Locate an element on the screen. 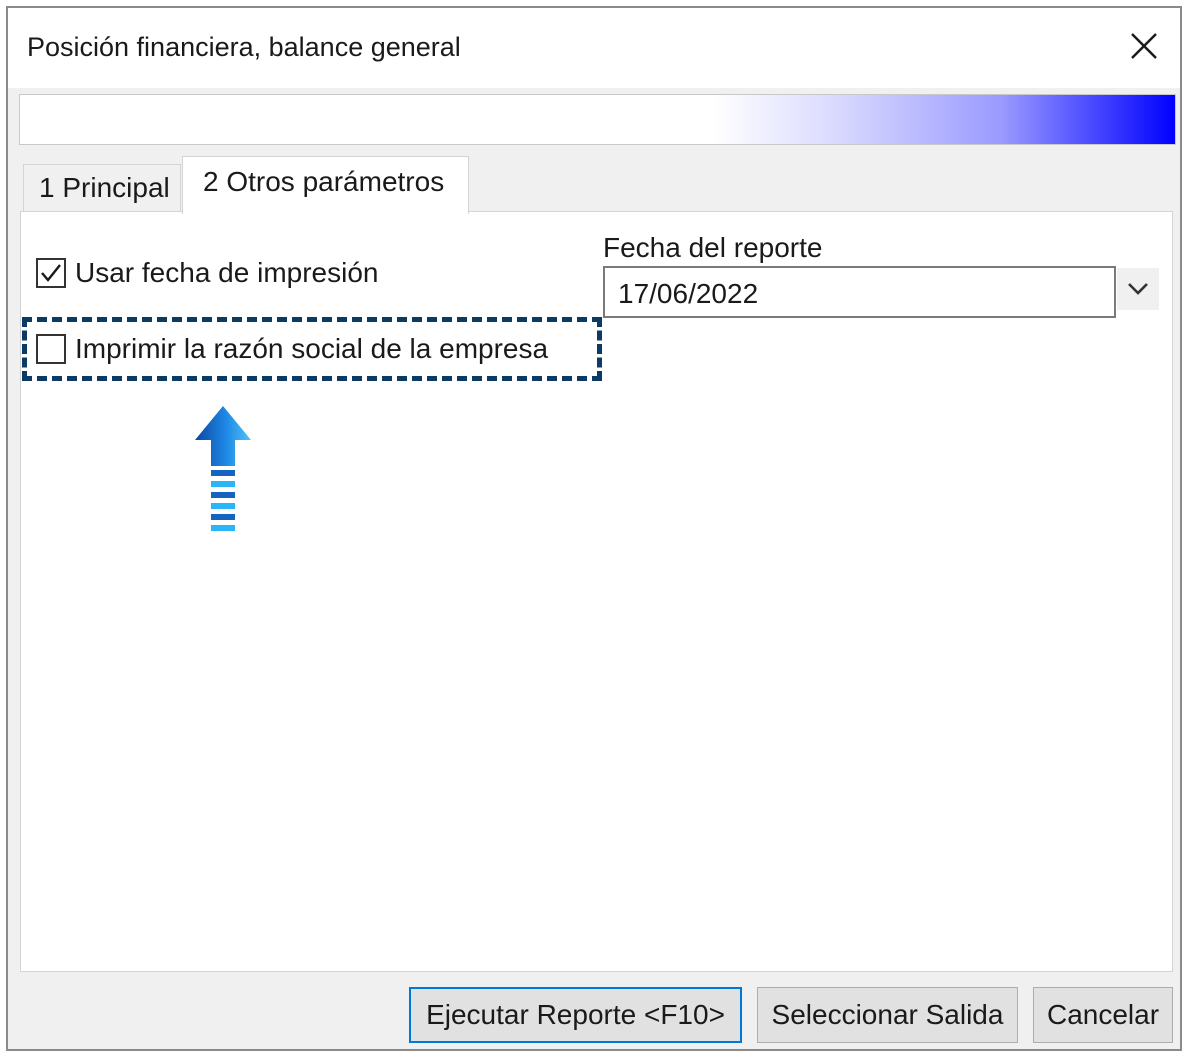 This screenshot has width=1190, height=1057. title-bar: Posición financiera, balance general is located at coordinates (594, 48).